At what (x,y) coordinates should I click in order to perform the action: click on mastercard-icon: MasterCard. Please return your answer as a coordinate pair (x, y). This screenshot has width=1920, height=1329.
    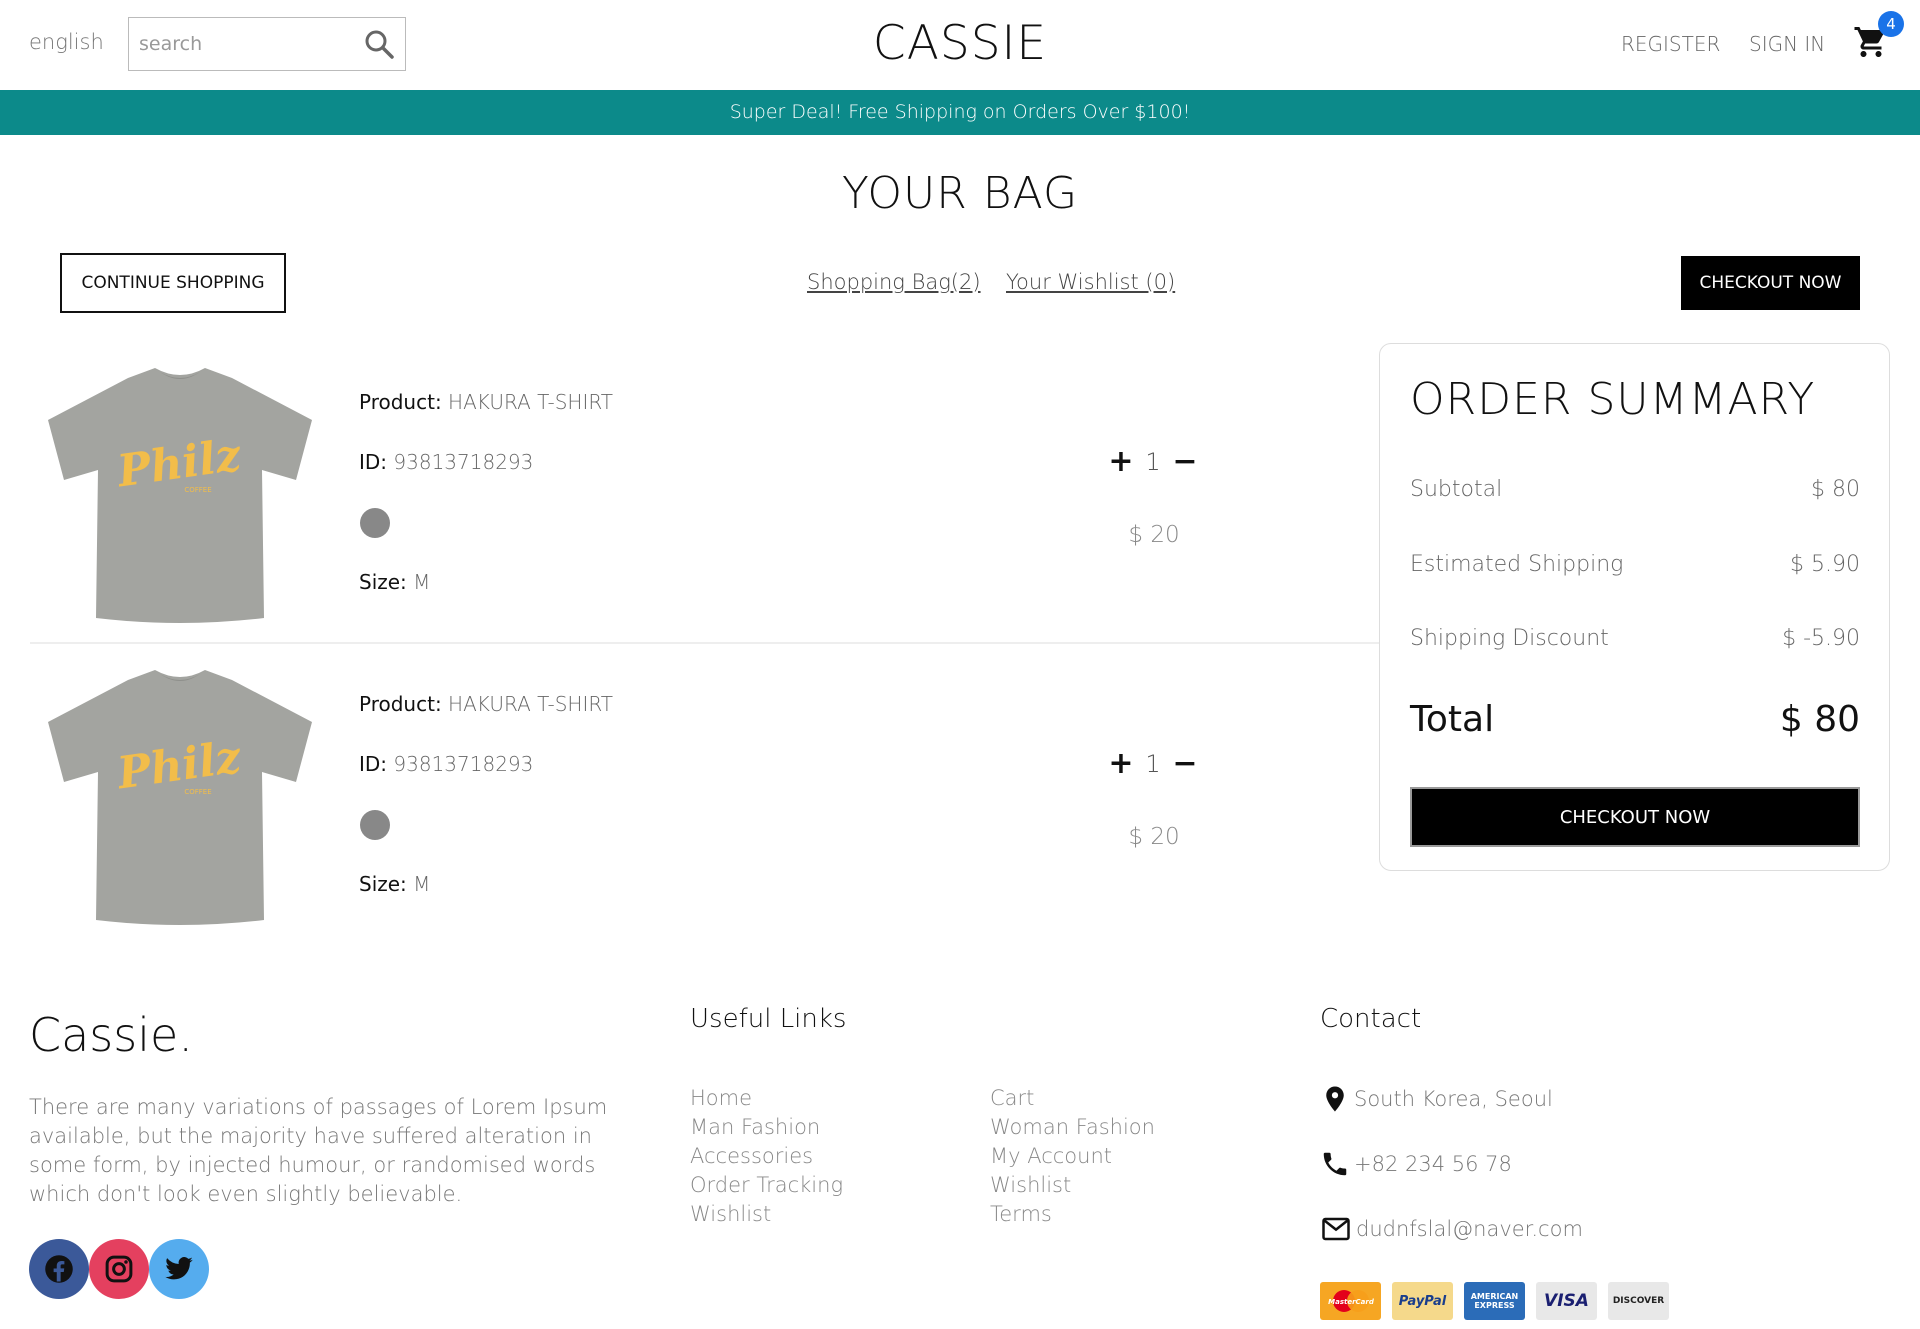
    Looking at the image, I should click on (1350, 1301).